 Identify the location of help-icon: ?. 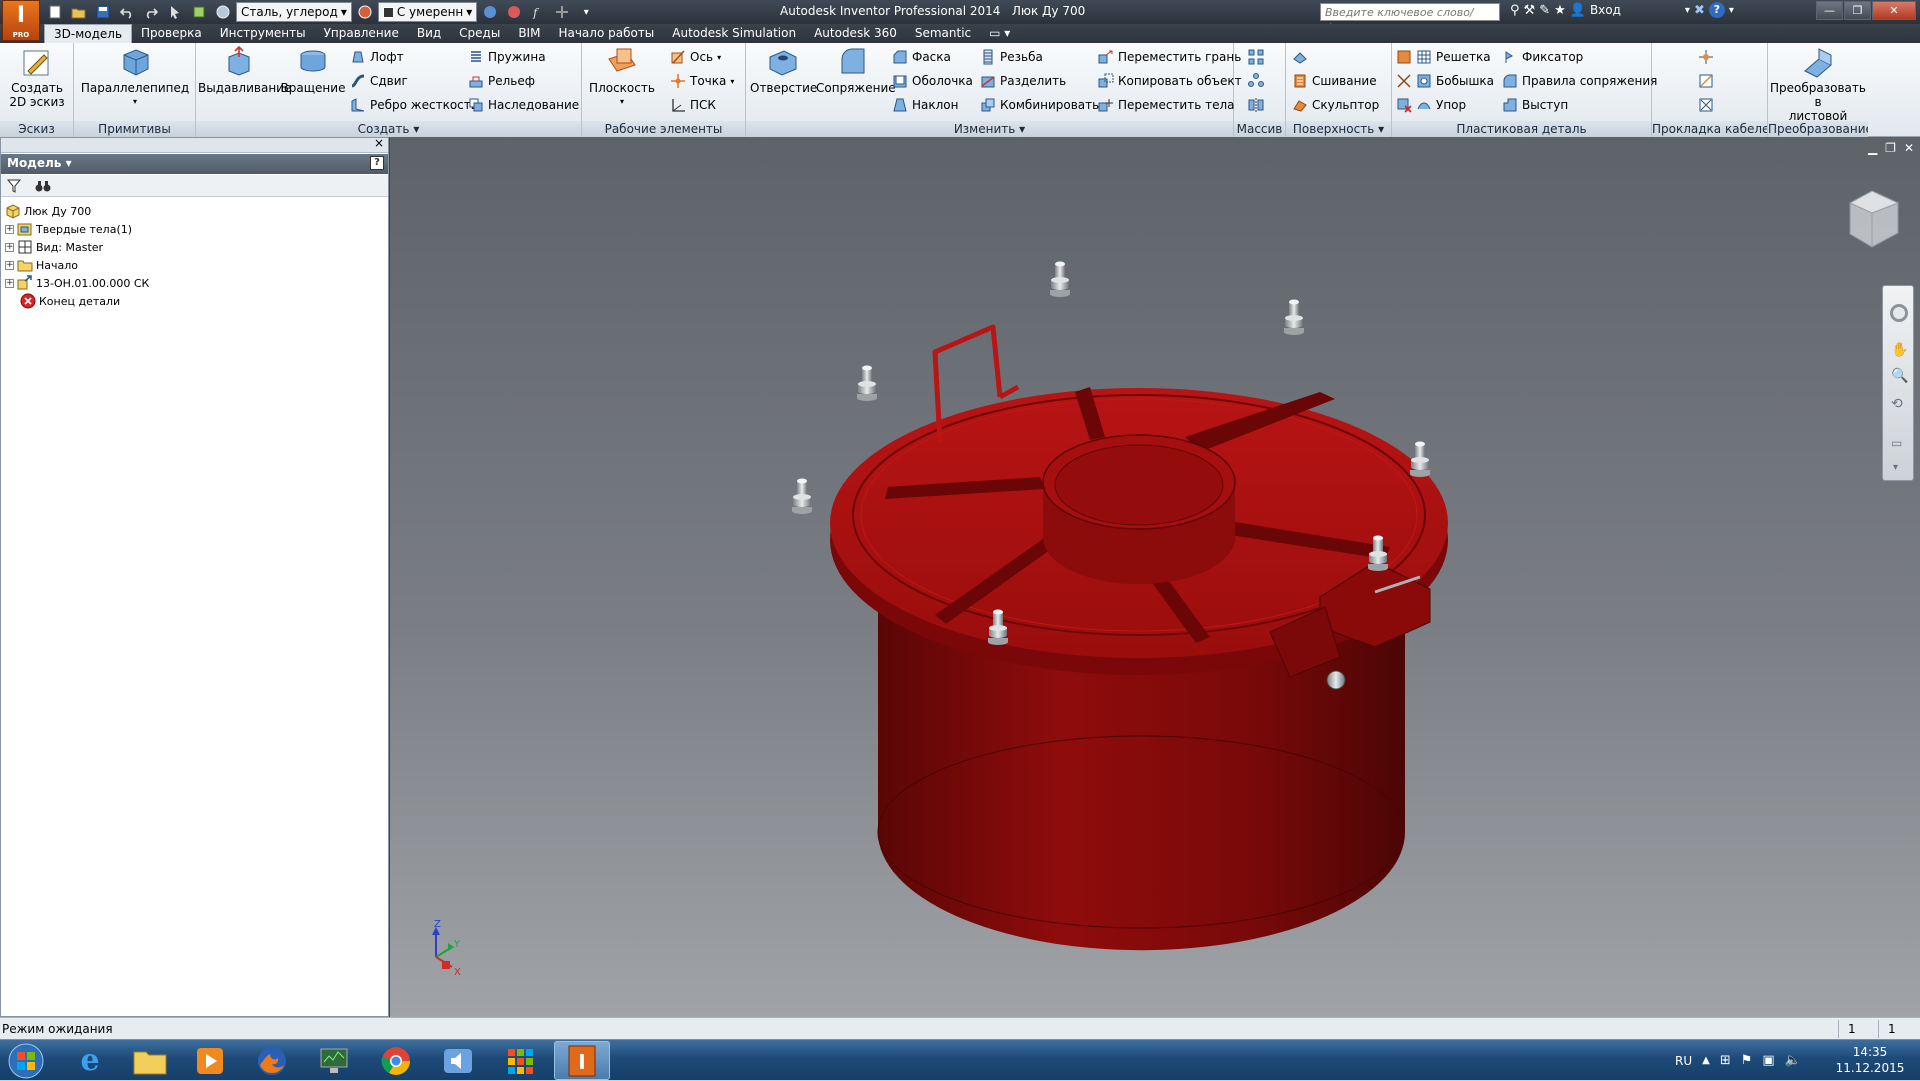
(1716, 10).